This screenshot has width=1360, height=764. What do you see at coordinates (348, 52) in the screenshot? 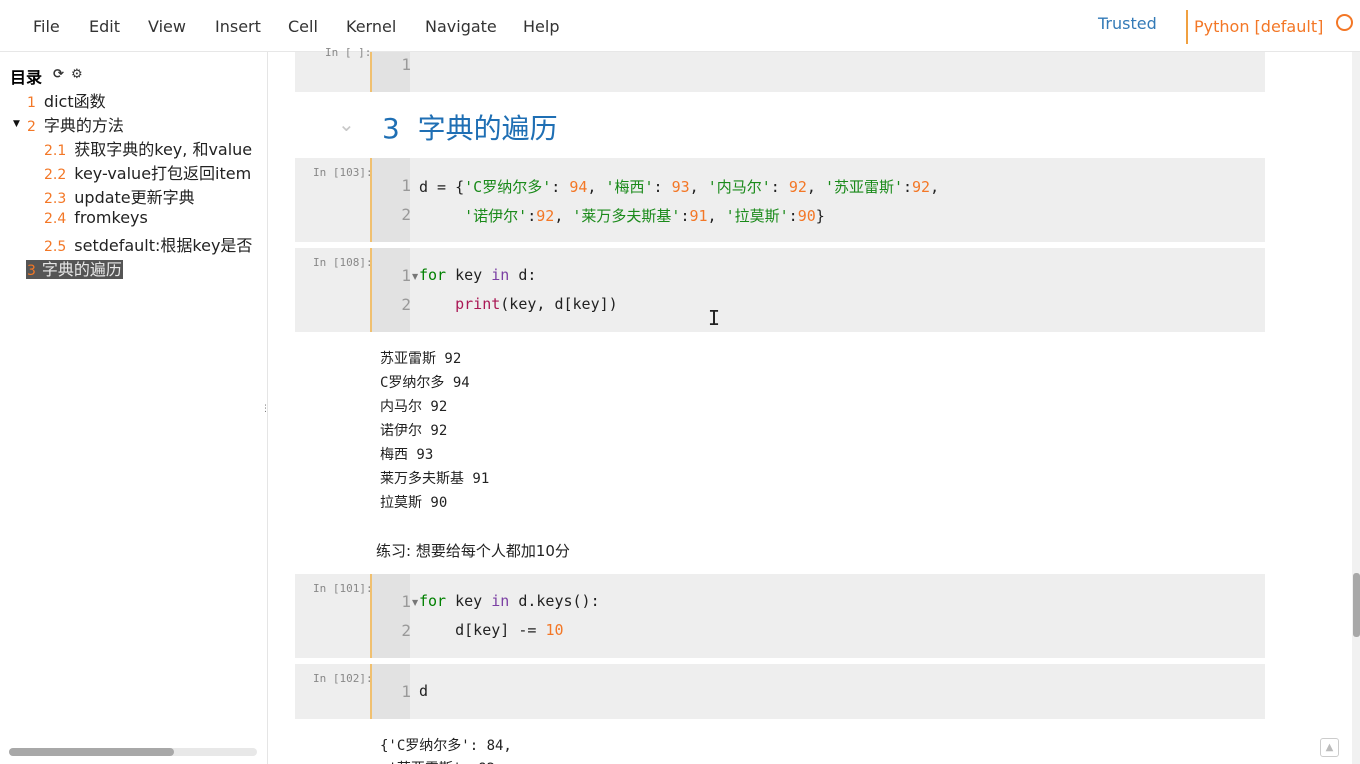
I see `cell-prompt: In [ ]:` at bounding box center [348, 52].